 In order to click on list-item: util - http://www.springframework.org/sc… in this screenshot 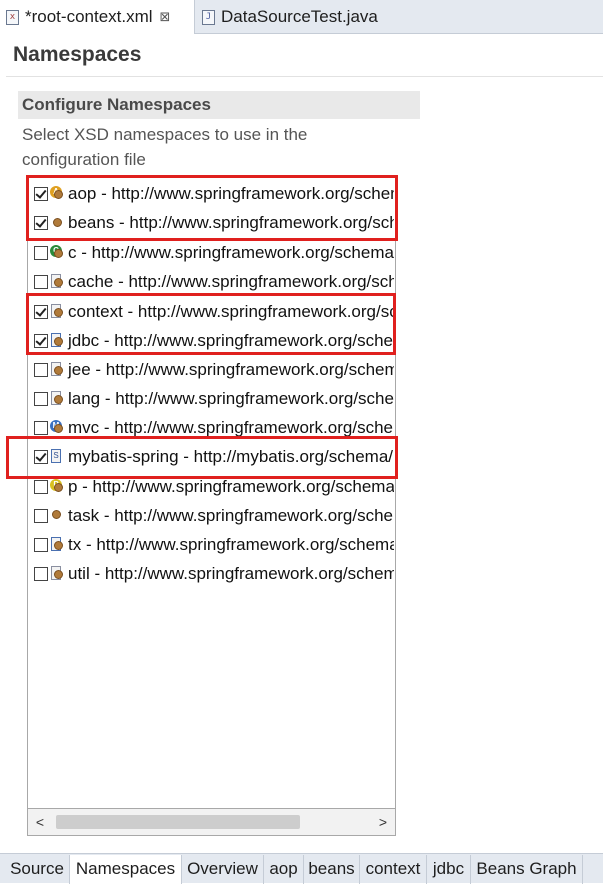, I will do `click(211, 573)`.